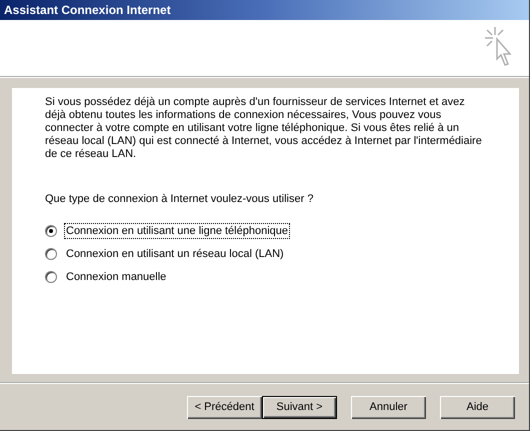 This screenshot has width=530, height=431. What do you see at coordinates (477, 407) in the screenshot?
I see `wizard-button: Aide` at bounding box center [477, 407].